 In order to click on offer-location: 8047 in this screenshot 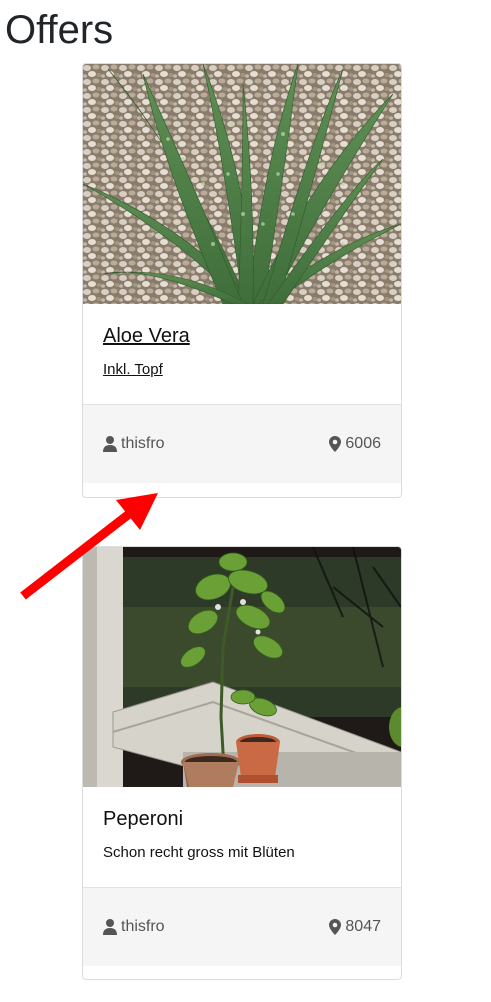, I will do `click(355, 927)`.